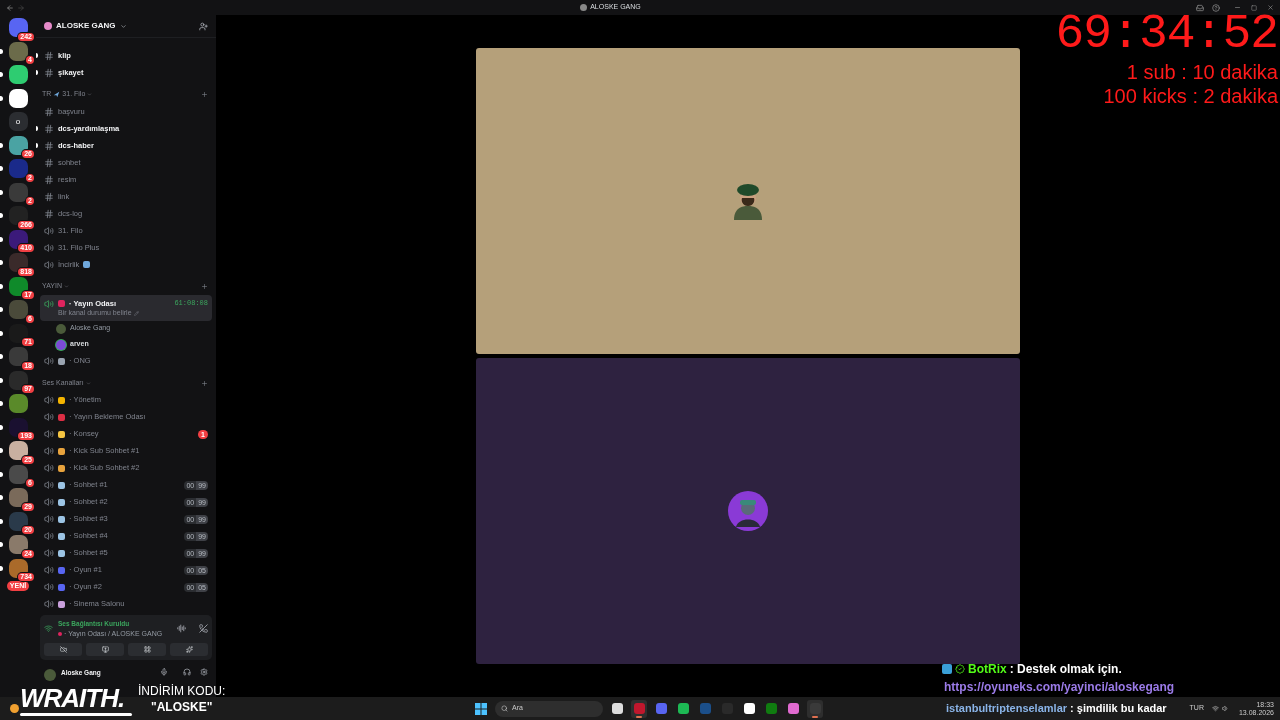  Describe the element at coordinates (187, 672) in the screenshot. I see `headphones-icon` at that location.